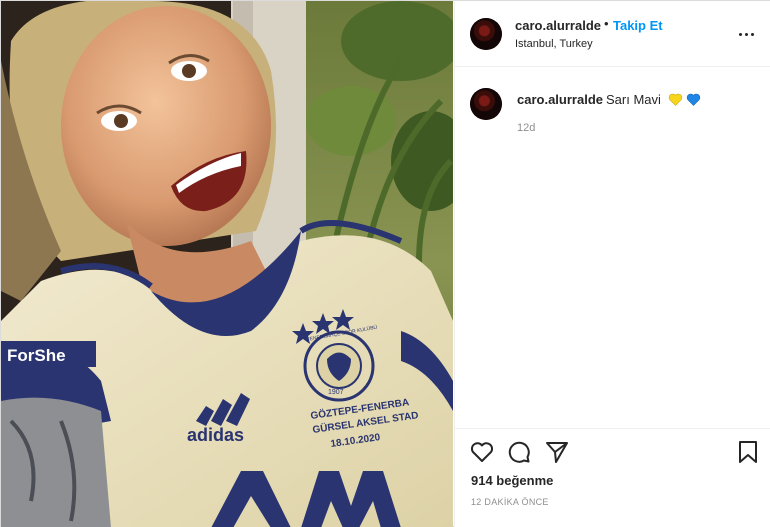  What do you see at coordinates (486, 34) in the screenshot?
I see `author-avatar` at bounding box center [486, 34].